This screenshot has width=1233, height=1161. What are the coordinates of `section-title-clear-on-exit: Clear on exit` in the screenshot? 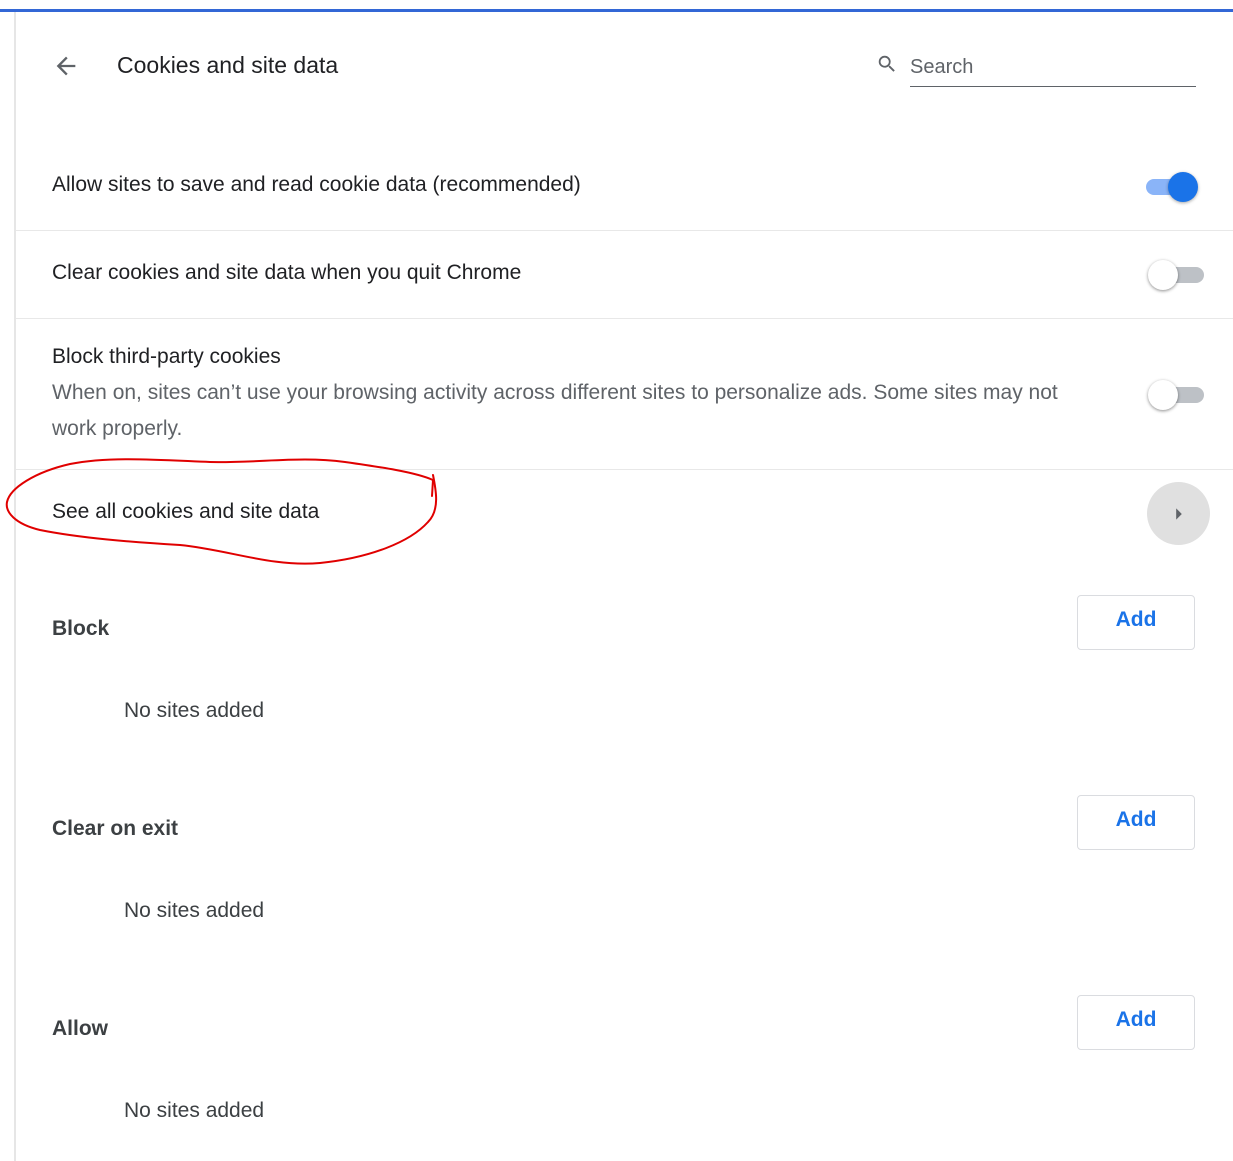 It's located at (115, 828).